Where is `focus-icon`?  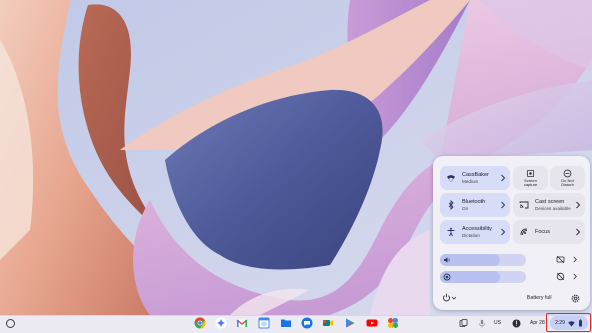
focus-icon is located at coordinates (524, 232).